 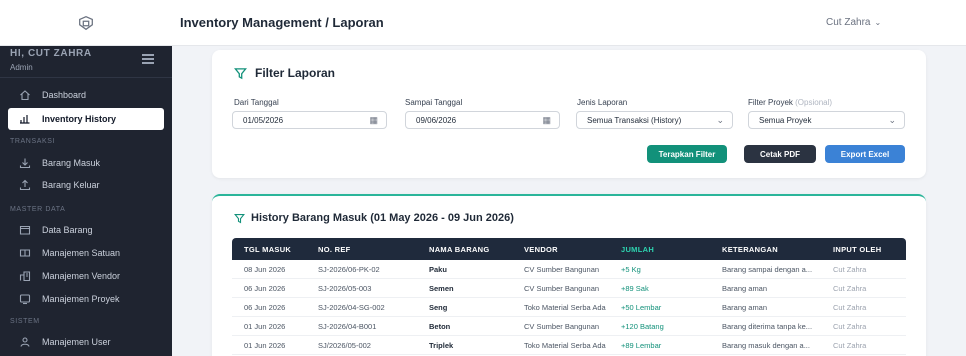 I want to click on col-vendor: VENDOR, so click(x=541, y=249).